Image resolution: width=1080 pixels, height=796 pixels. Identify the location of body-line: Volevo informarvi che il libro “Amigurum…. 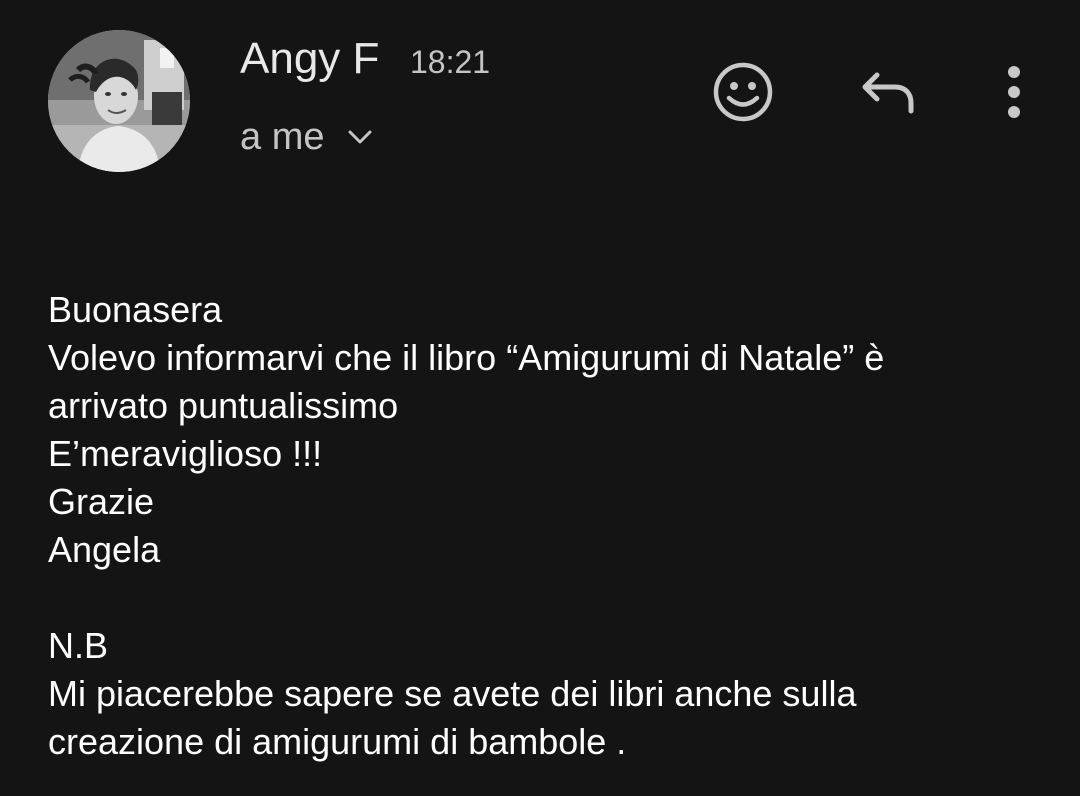
(466, 357).